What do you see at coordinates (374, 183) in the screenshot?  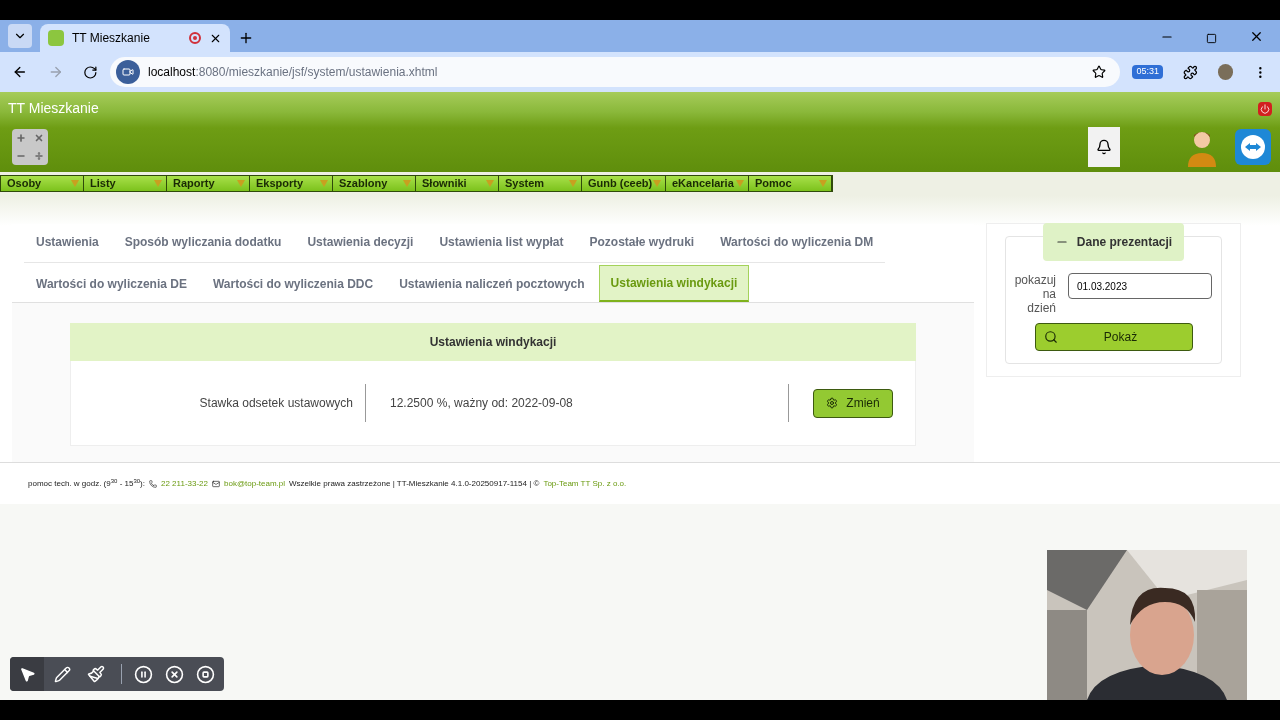 I see `menu-item: Szablony` at bounding box center [374, 183].